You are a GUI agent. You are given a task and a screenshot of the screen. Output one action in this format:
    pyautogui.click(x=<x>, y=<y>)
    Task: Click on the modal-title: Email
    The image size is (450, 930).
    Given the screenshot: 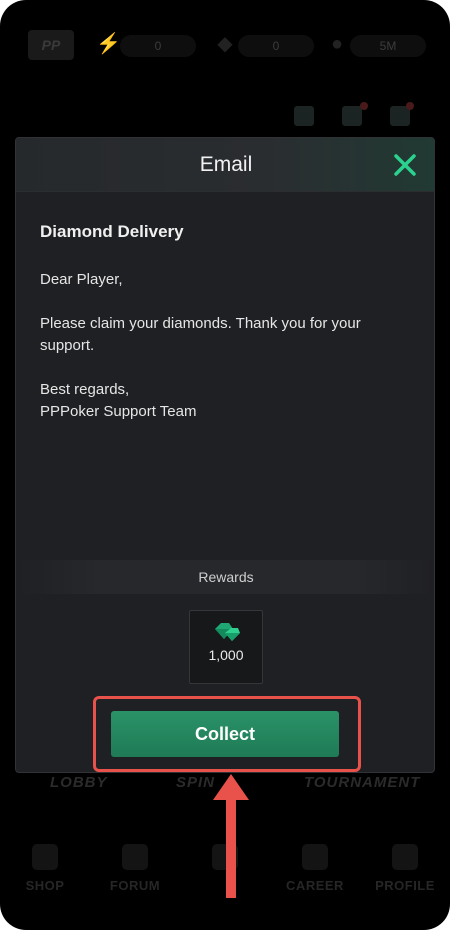 What is the action you would take?
    pyautogui.click(x=226, y=164)
    